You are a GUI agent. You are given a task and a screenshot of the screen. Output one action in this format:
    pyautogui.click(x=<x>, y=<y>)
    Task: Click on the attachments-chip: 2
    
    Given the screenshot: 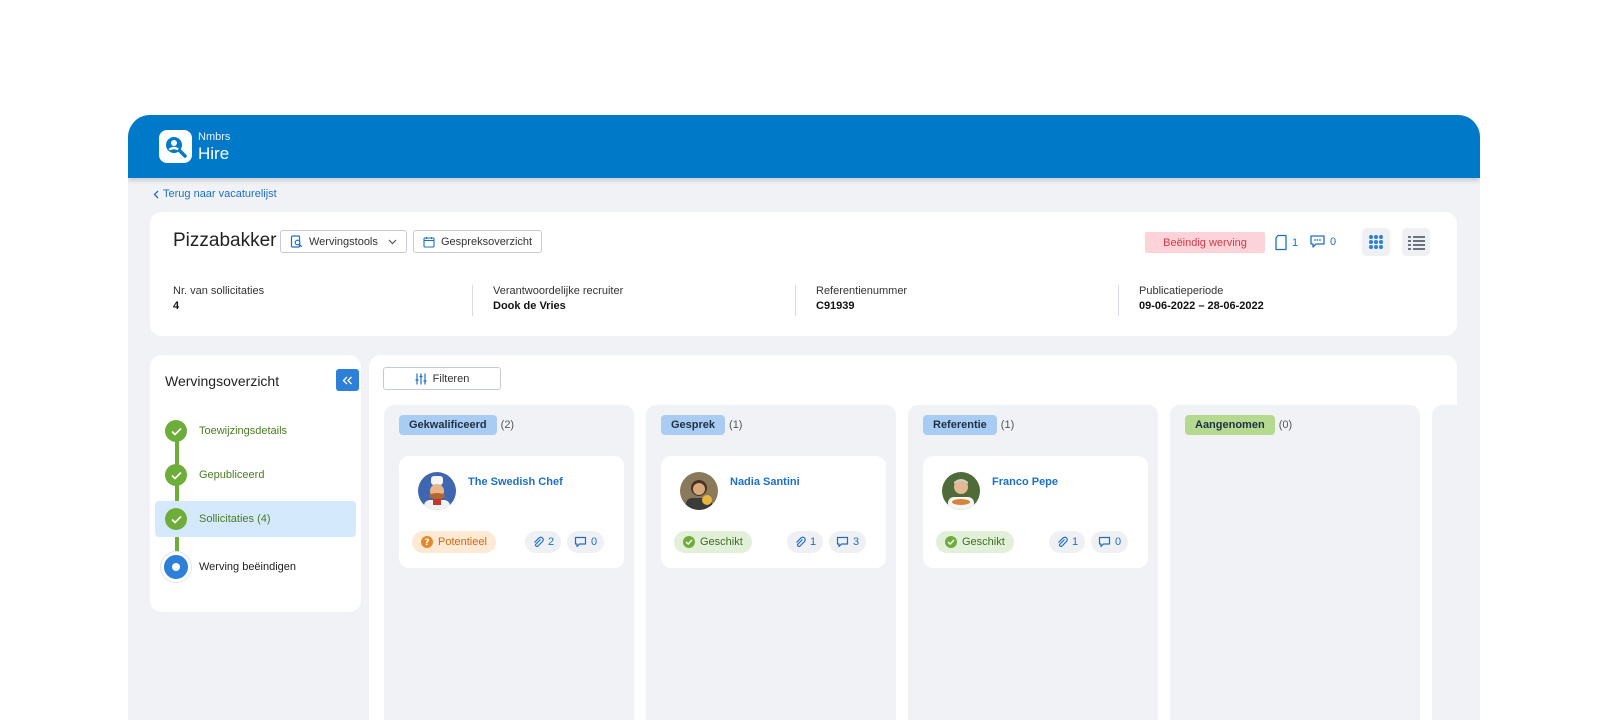 What is the action you would take?
    pyautogui.click(x=543, y=542)
    